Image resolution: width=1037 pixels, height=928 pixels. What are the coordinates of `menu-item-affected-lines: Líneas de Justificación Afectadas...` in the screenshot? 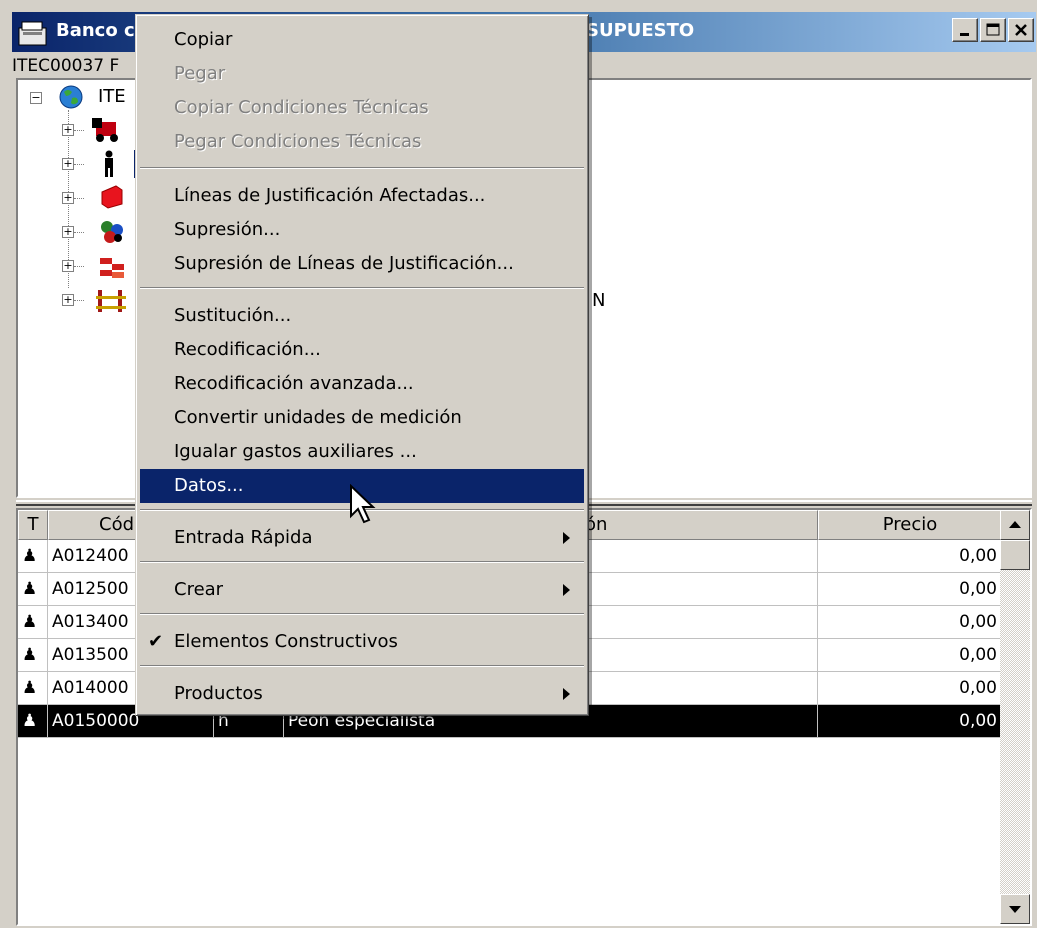 It's located at (362, 196).